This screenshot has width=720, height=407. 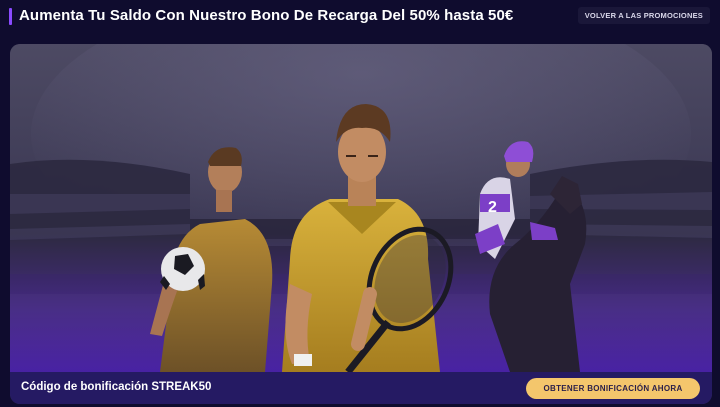 I want to click on bonus-code-label: Código de bonificación STREAK50, so click(x=116, y=387).